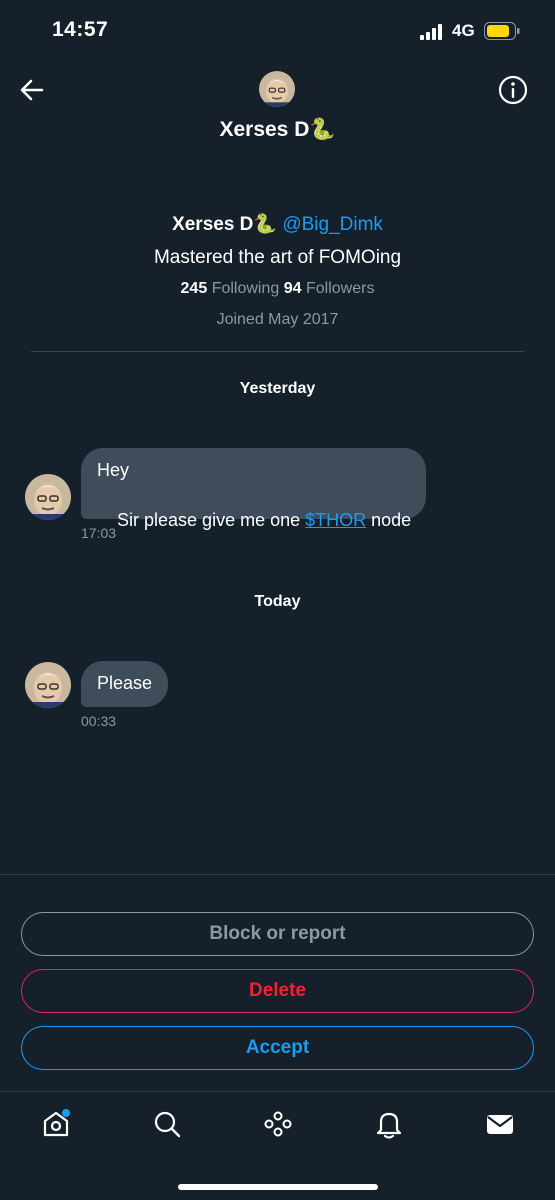 This screenshot has width=555, height=1200. Describe the element at coordinates (389, 520) in the screenshot. I see `message-text: node` at that location.